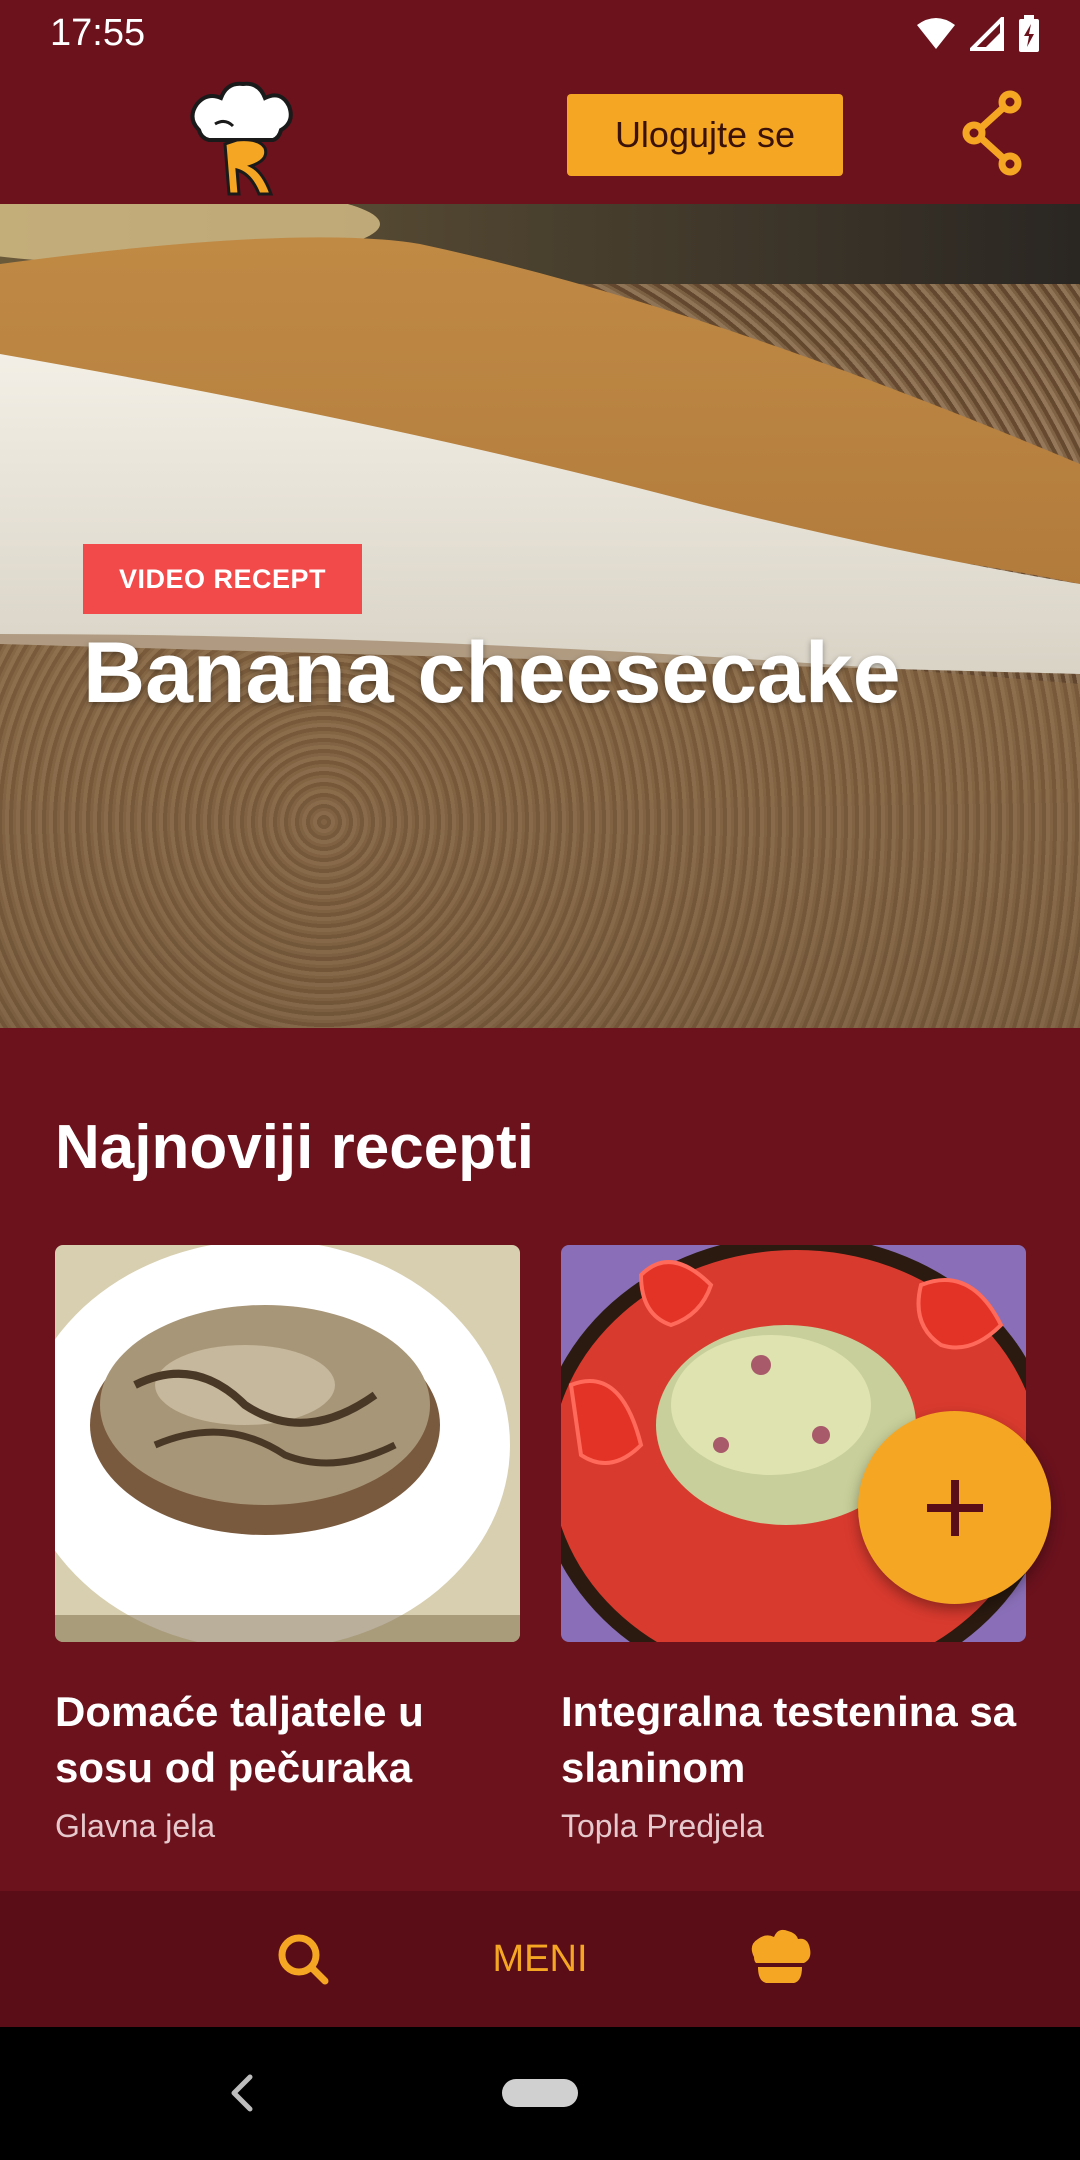 The image size is (1080, 2160). I want to click on hero-title: Banana cheesecake, so click(492, 673).